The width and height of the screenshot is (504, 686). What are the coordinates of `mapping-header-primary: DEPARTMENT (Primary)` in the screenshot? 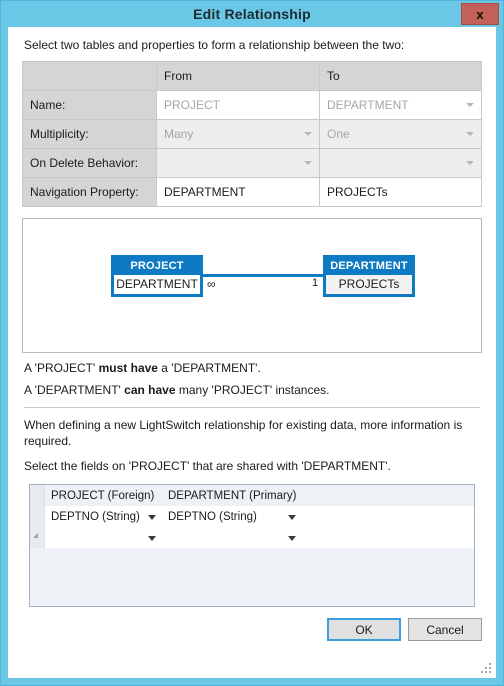 It's located at (232, 495).